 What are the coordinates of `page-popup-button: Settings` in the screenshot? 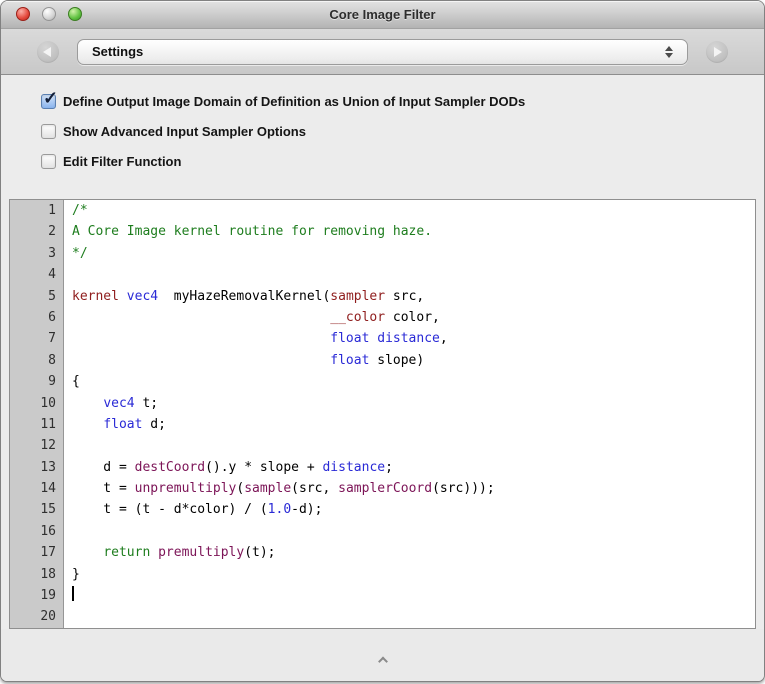 It's located at (382, 51).